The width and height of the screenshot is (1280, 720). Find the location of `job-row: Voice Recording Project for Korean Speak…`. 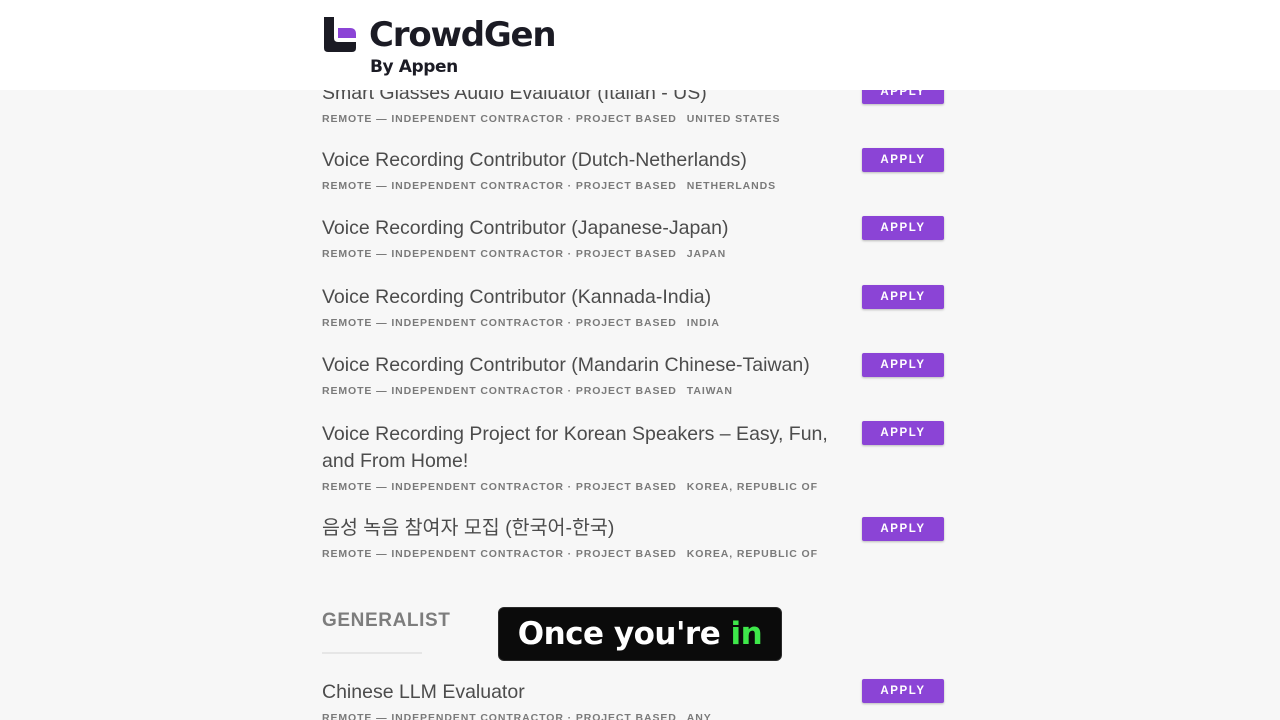

job-row: Voice Recording Project for Korean Speak… is located at coordinates (637, 457).